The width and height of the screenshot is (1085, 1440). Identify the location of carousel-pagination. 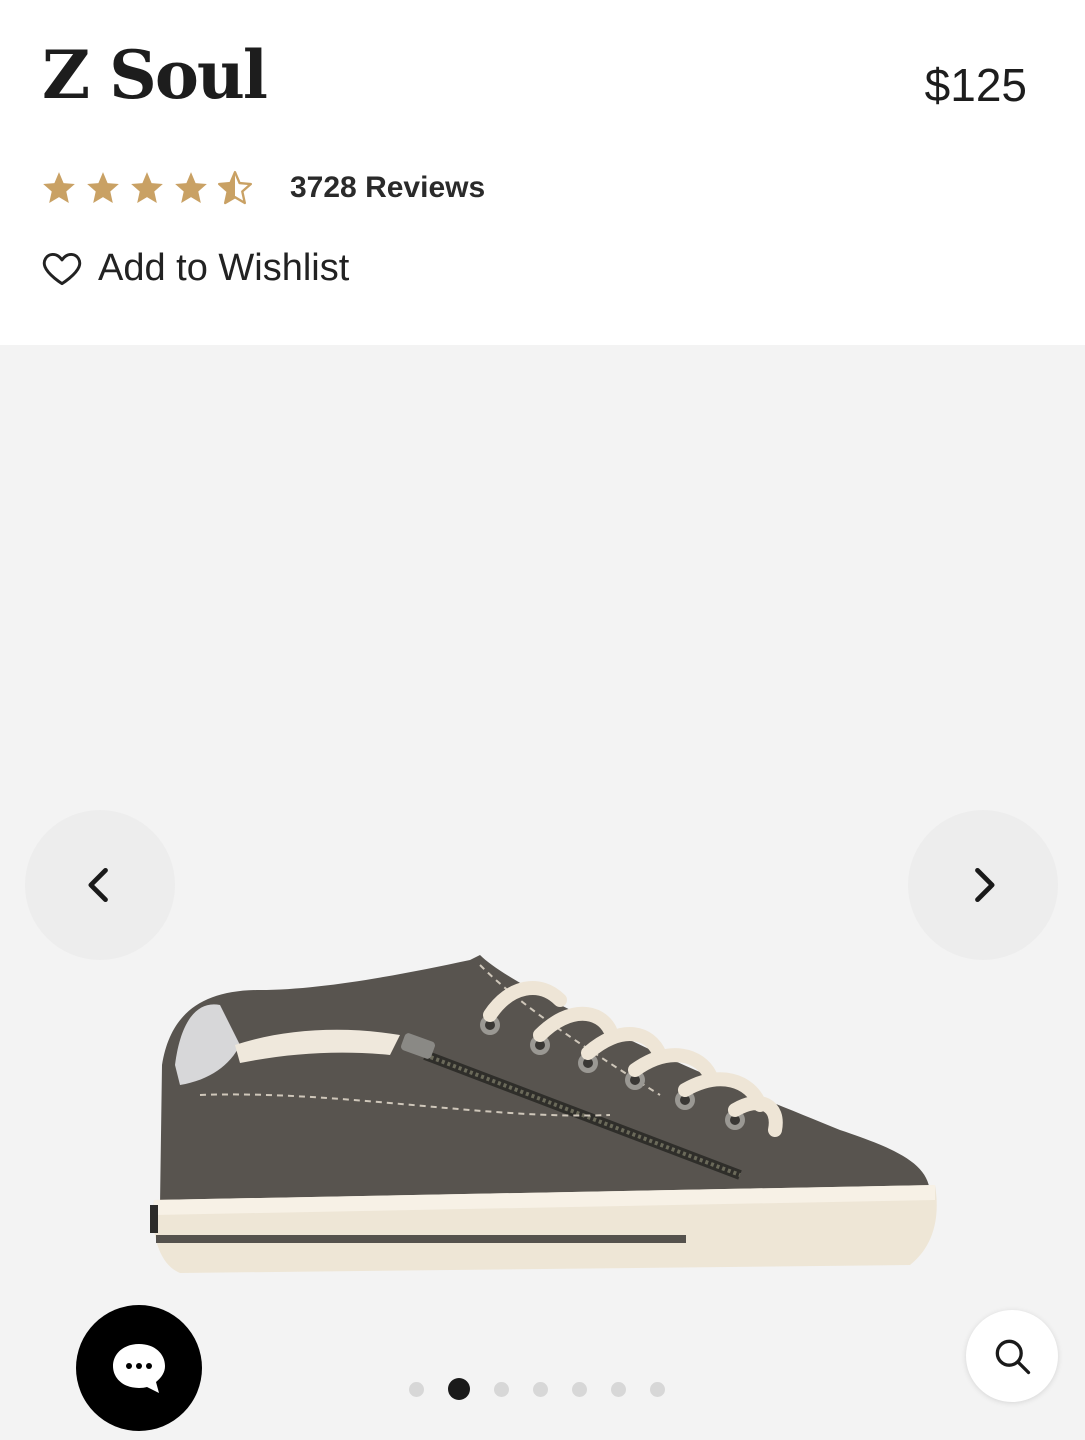
(537, 1389).